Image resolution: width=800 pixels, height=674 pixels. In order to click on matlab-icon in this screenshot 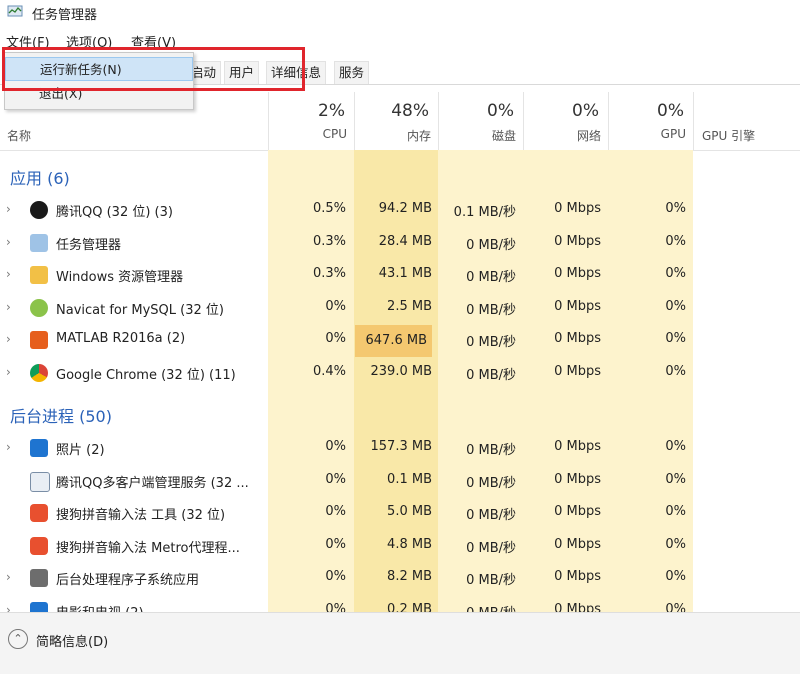, I will do `click(39, 340)`.